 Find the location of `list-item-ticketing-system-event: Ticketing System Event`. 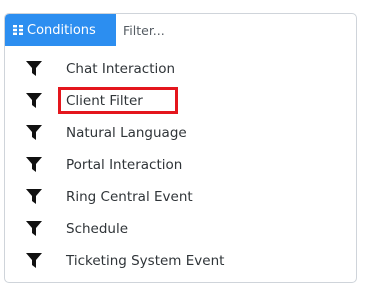

list-item-ticketing-system-event: Ticketing System Event is located at coordinates (180, 261).